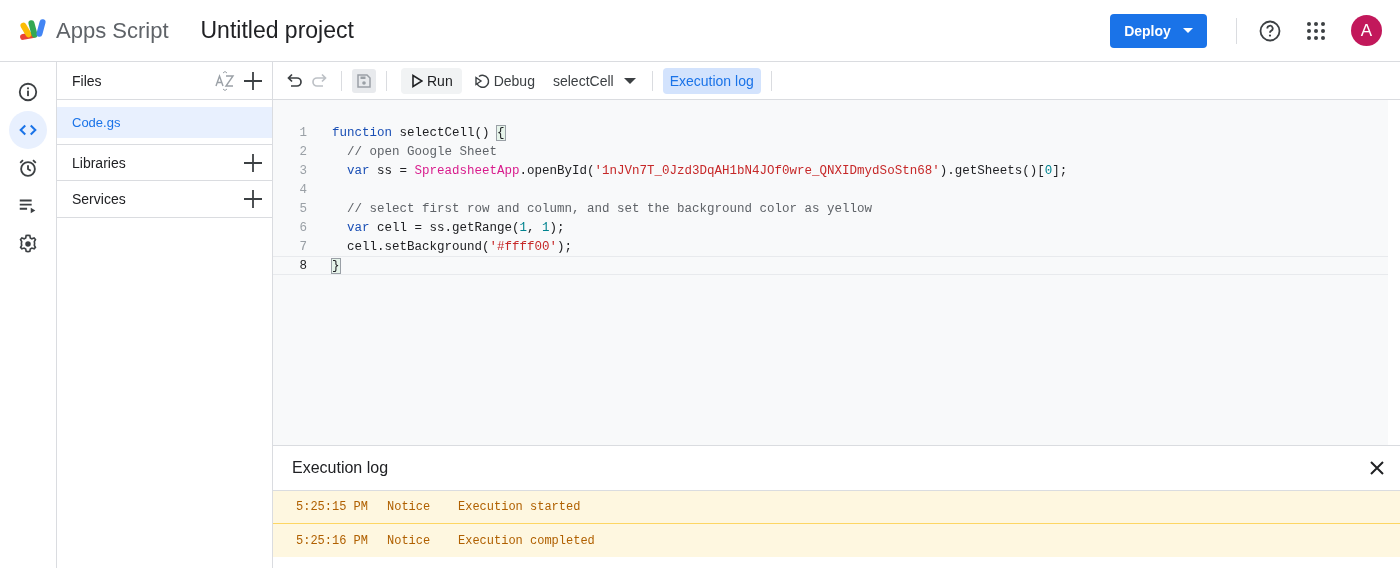  I want to click on file-item: Code.gs, so click(164, 122).